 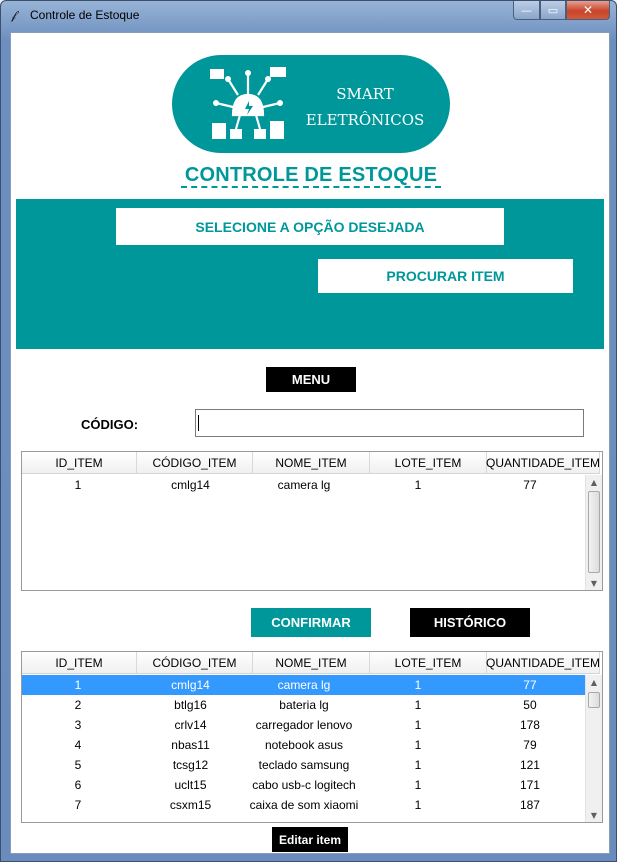 What do you see at coordinates (311, 175) in the screenshot?
I see `page-title: CONTROLE DE ESTOQUE` at bounding box center [311, 175].